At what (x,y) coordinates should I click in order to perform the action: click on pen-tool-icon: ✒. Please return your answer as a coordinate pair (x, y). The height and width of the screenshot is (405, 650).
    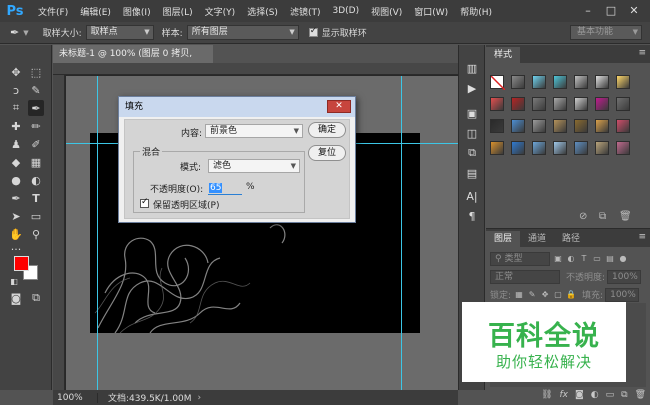
    Looking at the image, I should click on (16, 198).